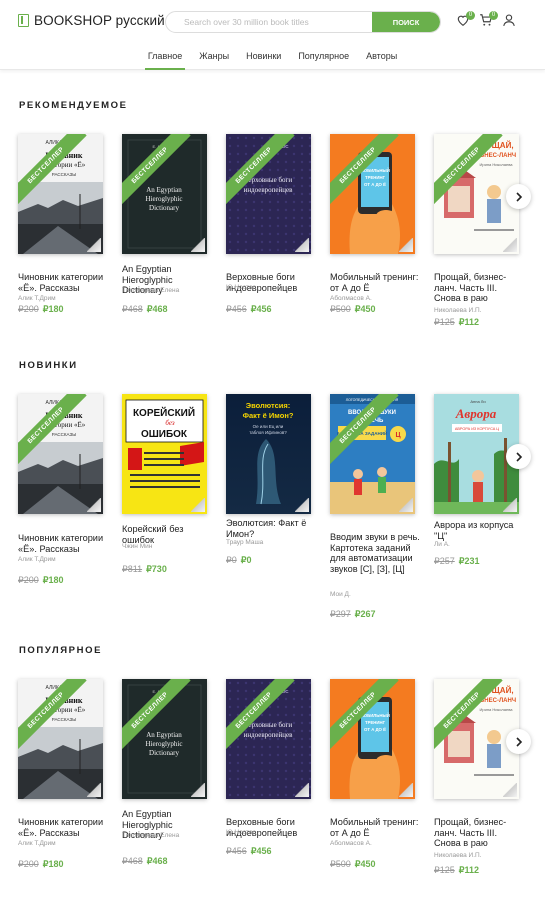  I want to click on current-price: ₽468, so click(157, 309).